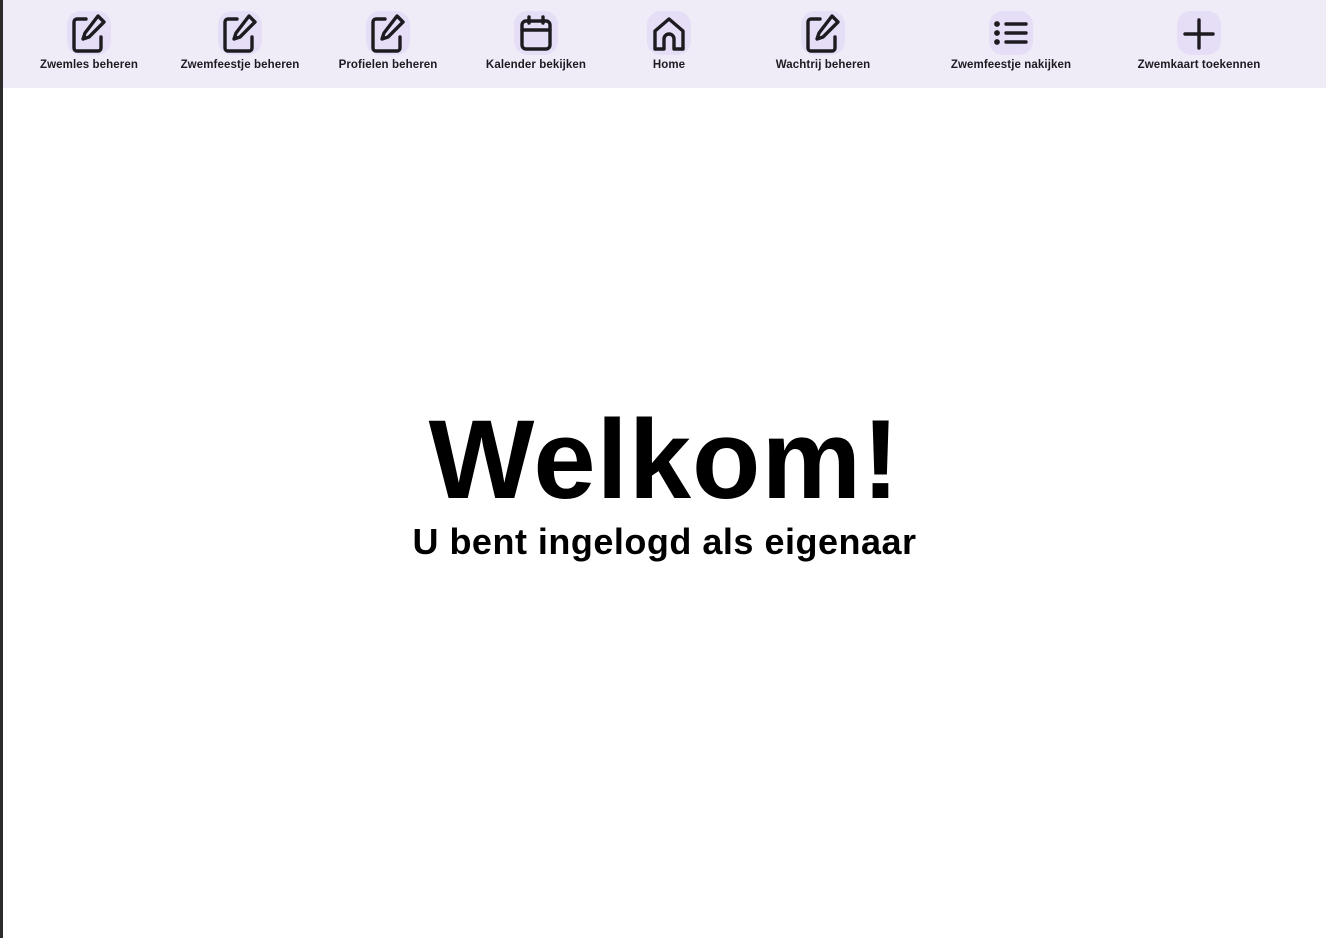 Image resolution: width=1326 pixels, height=938 pixels. I want to click on nav-item-wachtrij-beheren: Wachtrij beheren, so click(823, 44).